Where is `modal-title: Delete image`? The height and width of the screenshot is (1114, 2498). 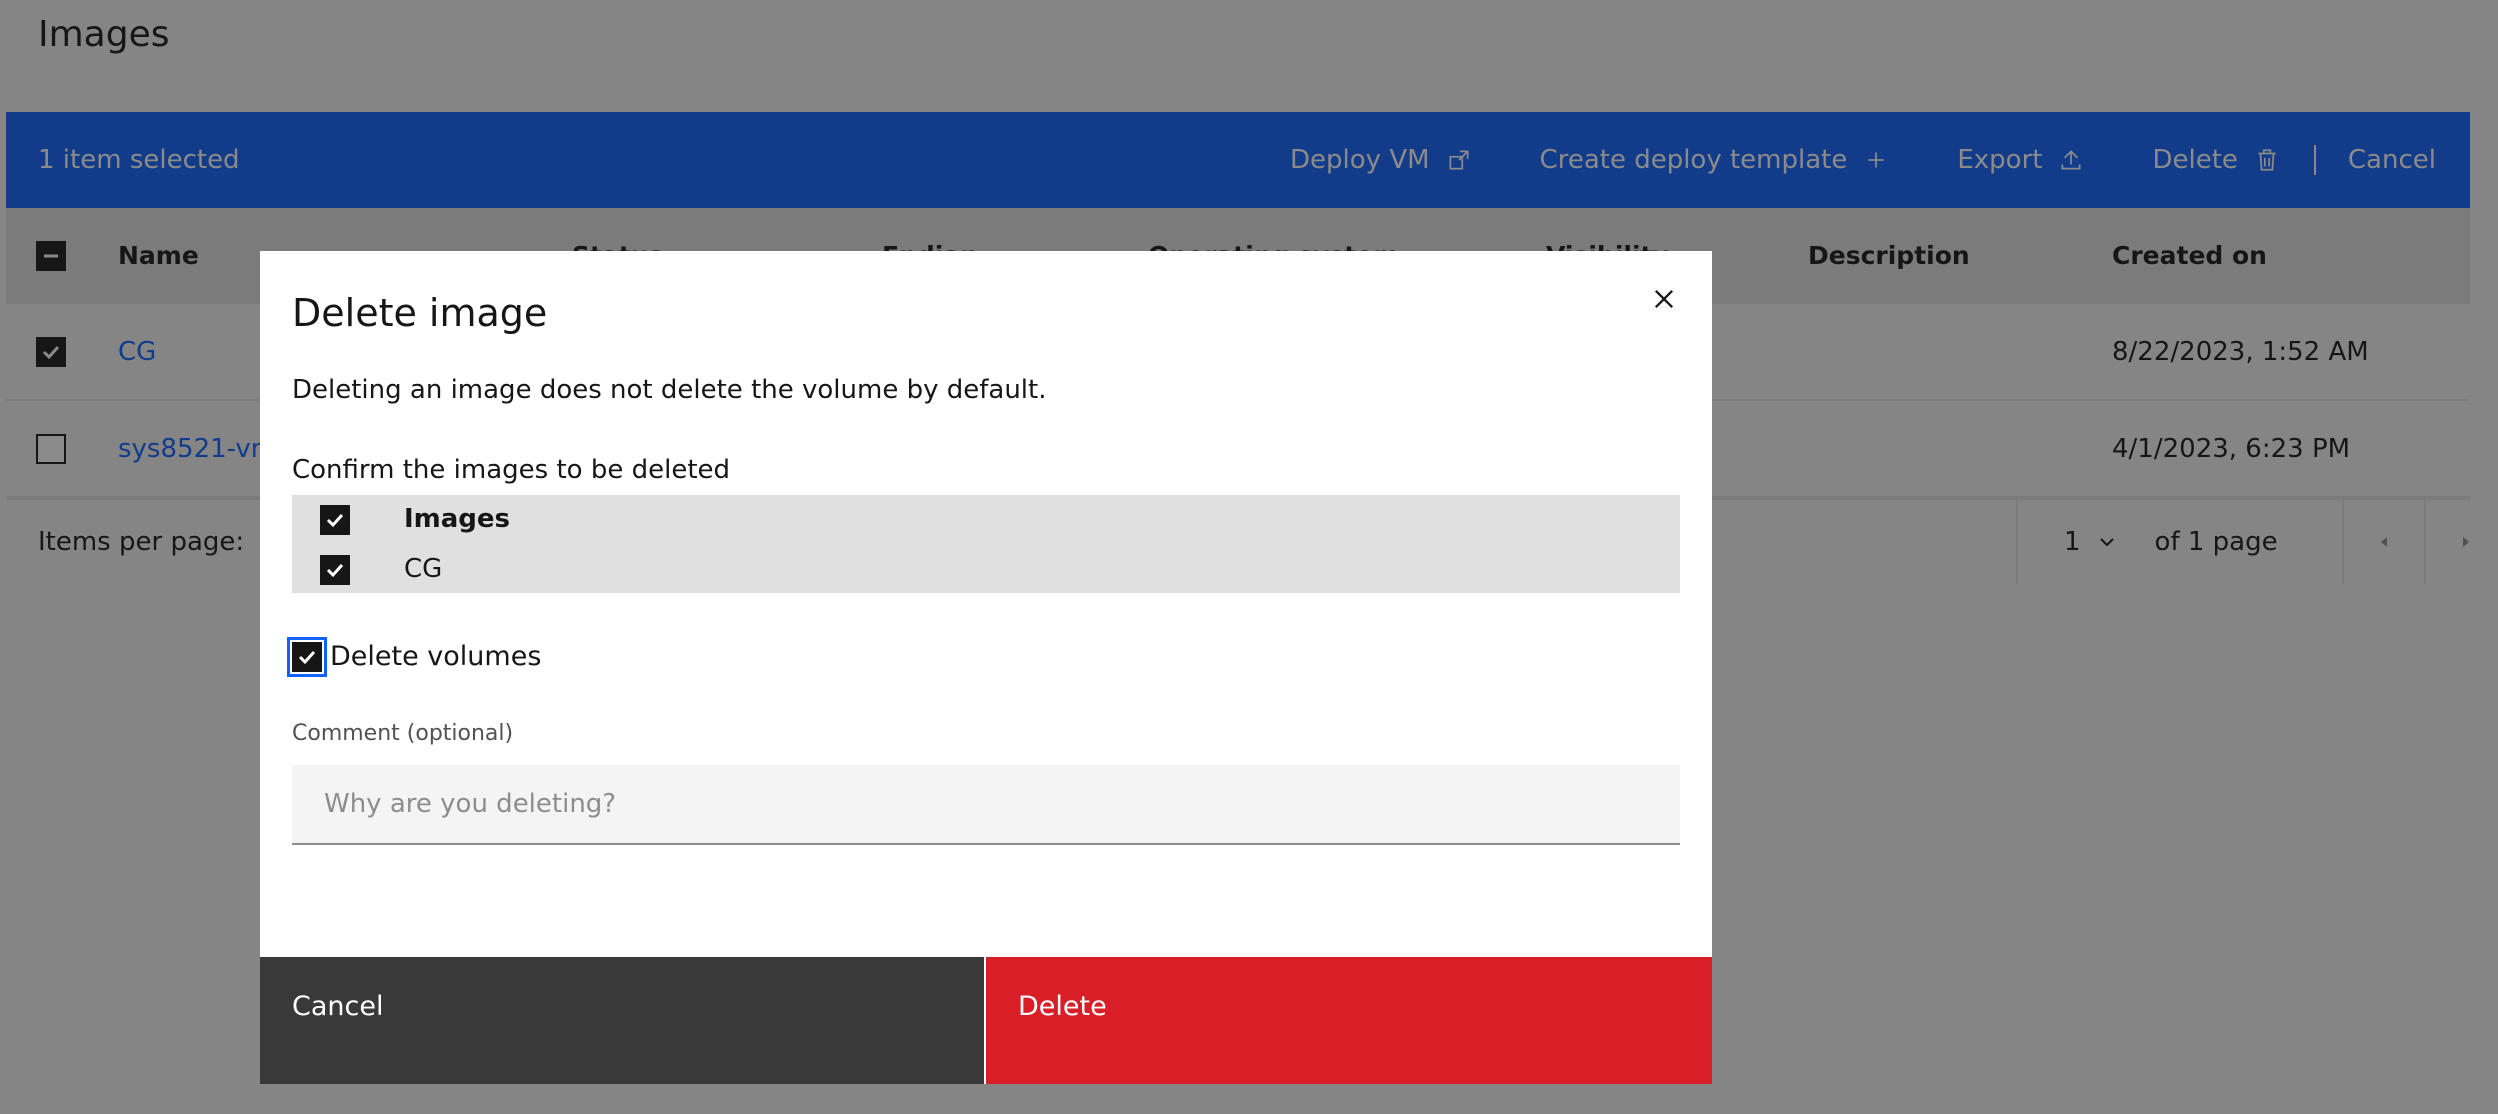 modal-title: Delete image is located at coordinates (420, 313).